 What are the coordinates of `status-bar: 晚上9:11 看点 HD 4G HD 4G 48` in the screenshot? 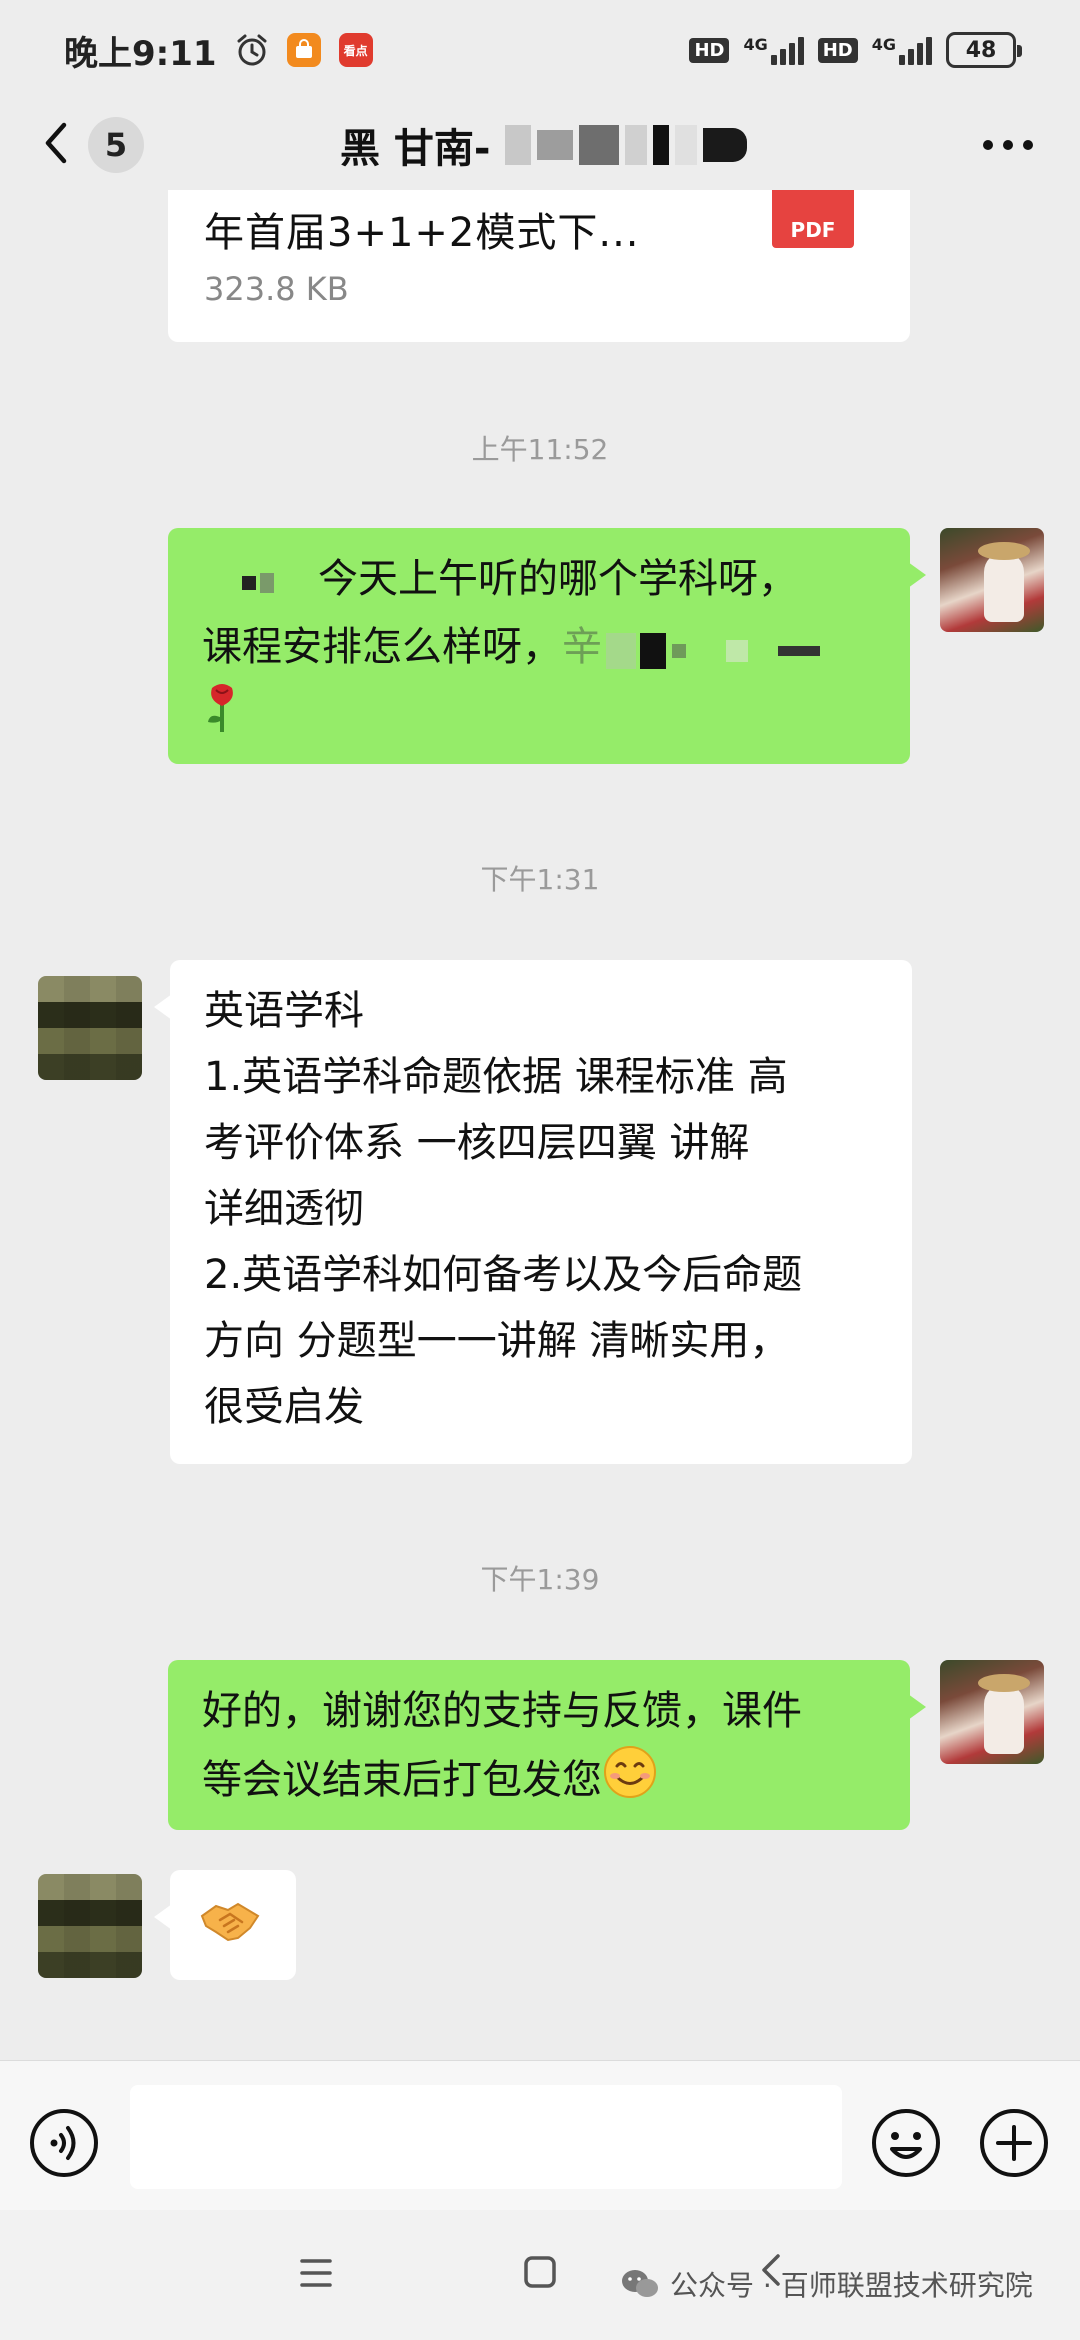 It's located at (540, 50).